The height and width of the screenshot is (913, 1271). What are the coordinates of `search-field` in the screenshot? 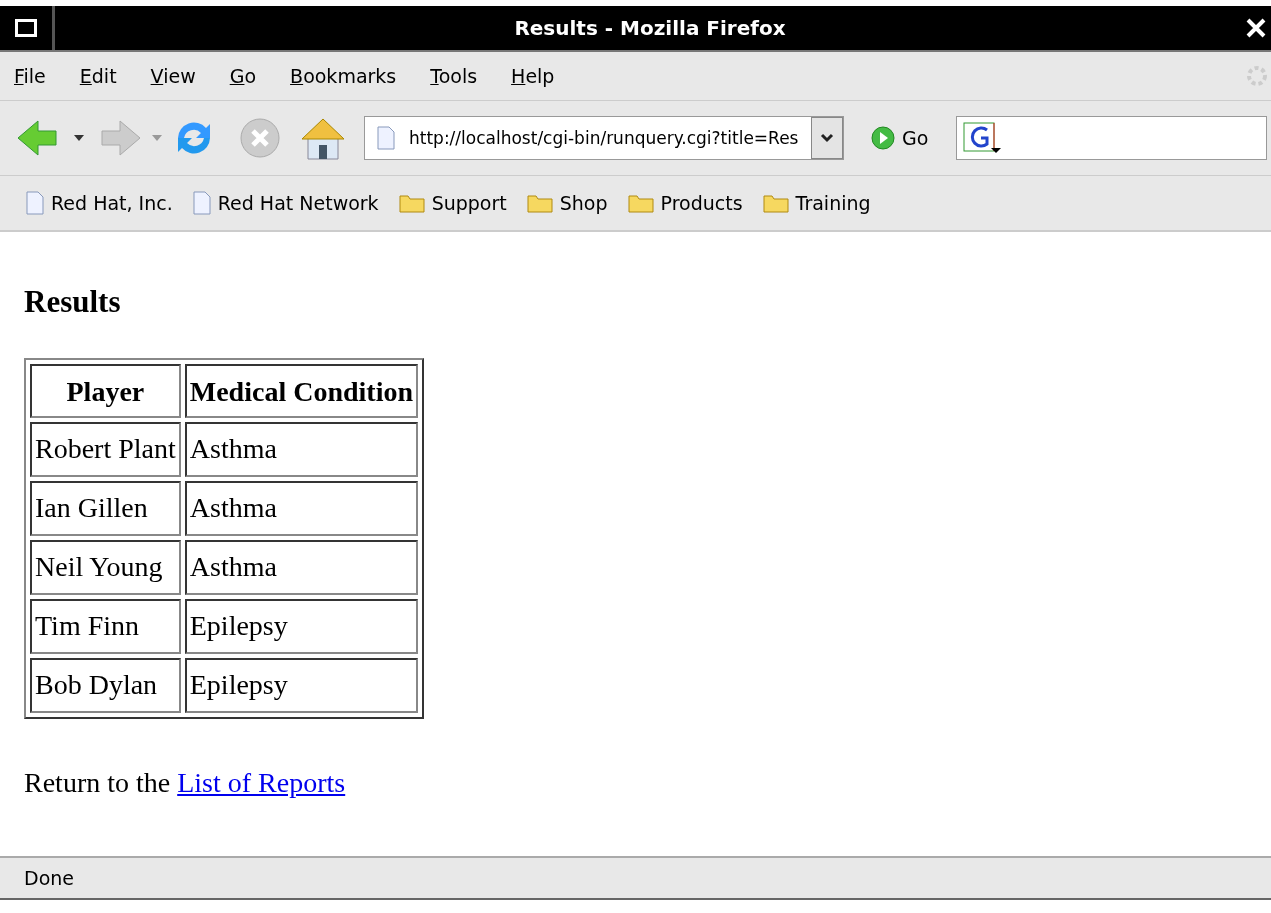 It's located at (1111, 138).